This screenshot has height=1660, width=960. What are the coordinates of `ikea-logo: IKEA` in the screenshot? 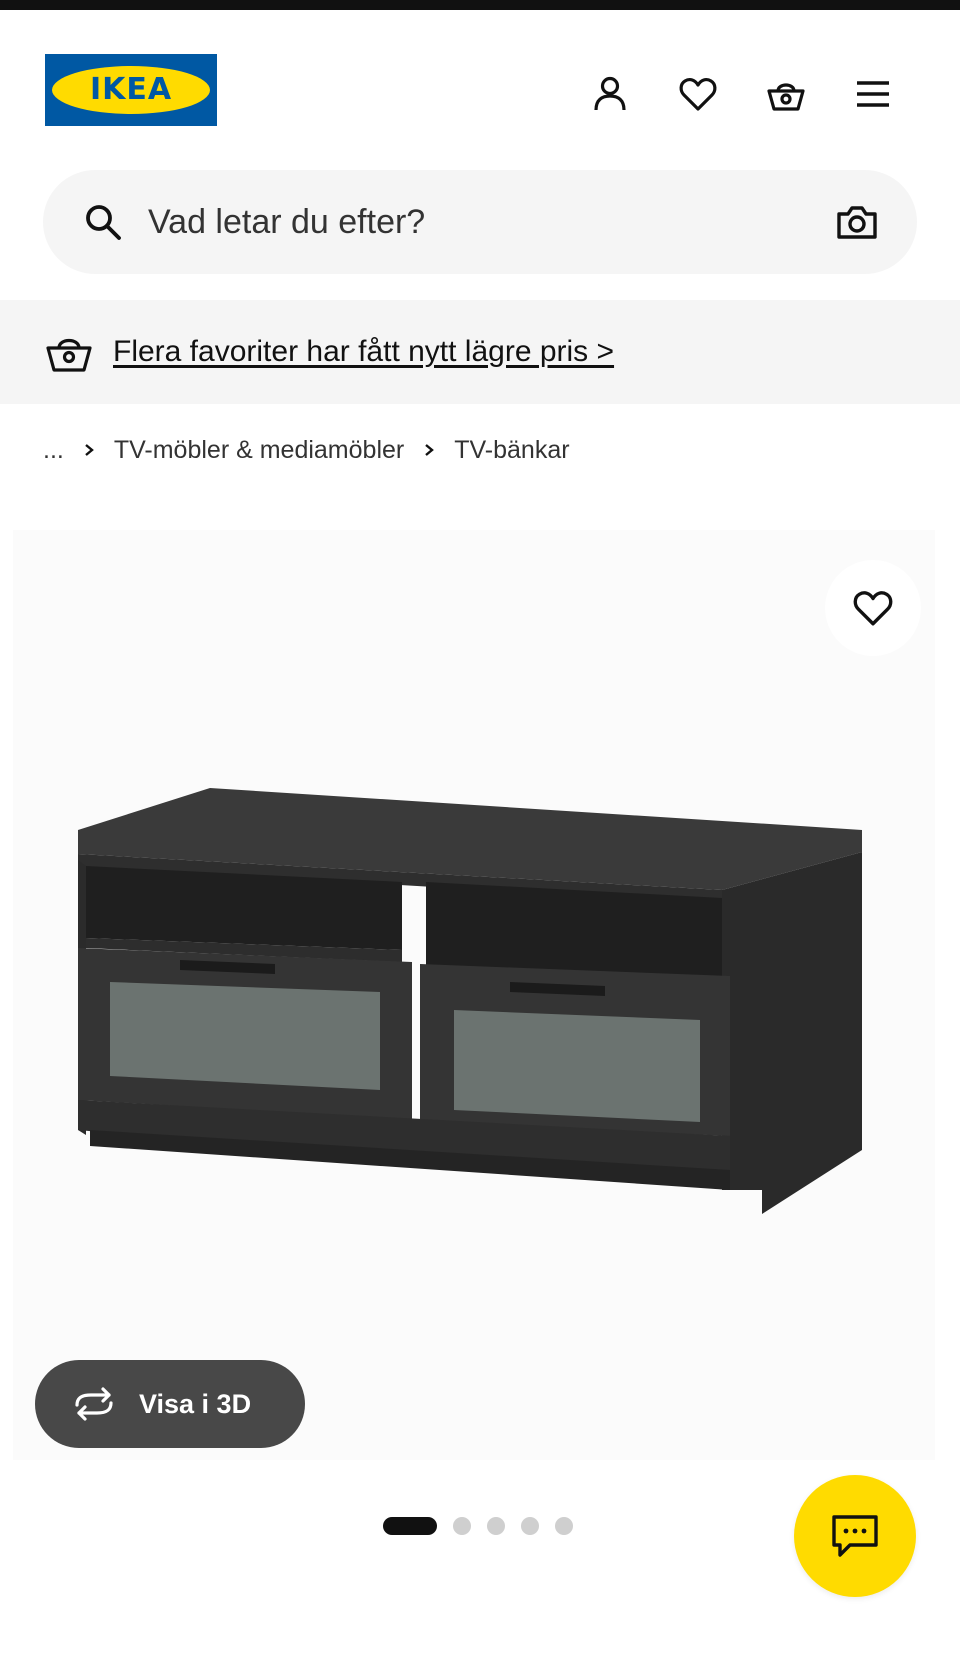 It's located at (131, 90).